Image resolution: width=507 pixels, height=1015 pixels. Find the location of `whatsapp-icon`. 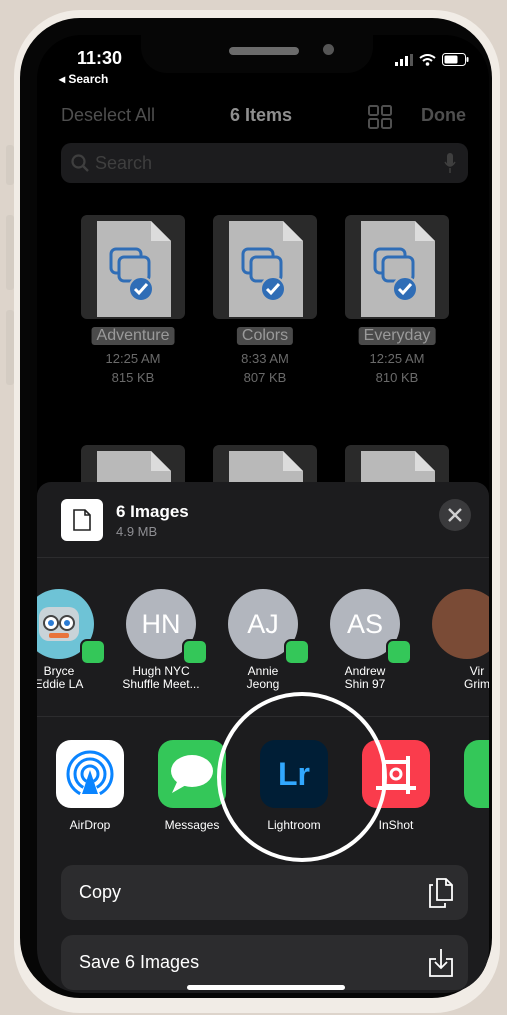

whatsapp-icon is located at coordinates (476, 774).